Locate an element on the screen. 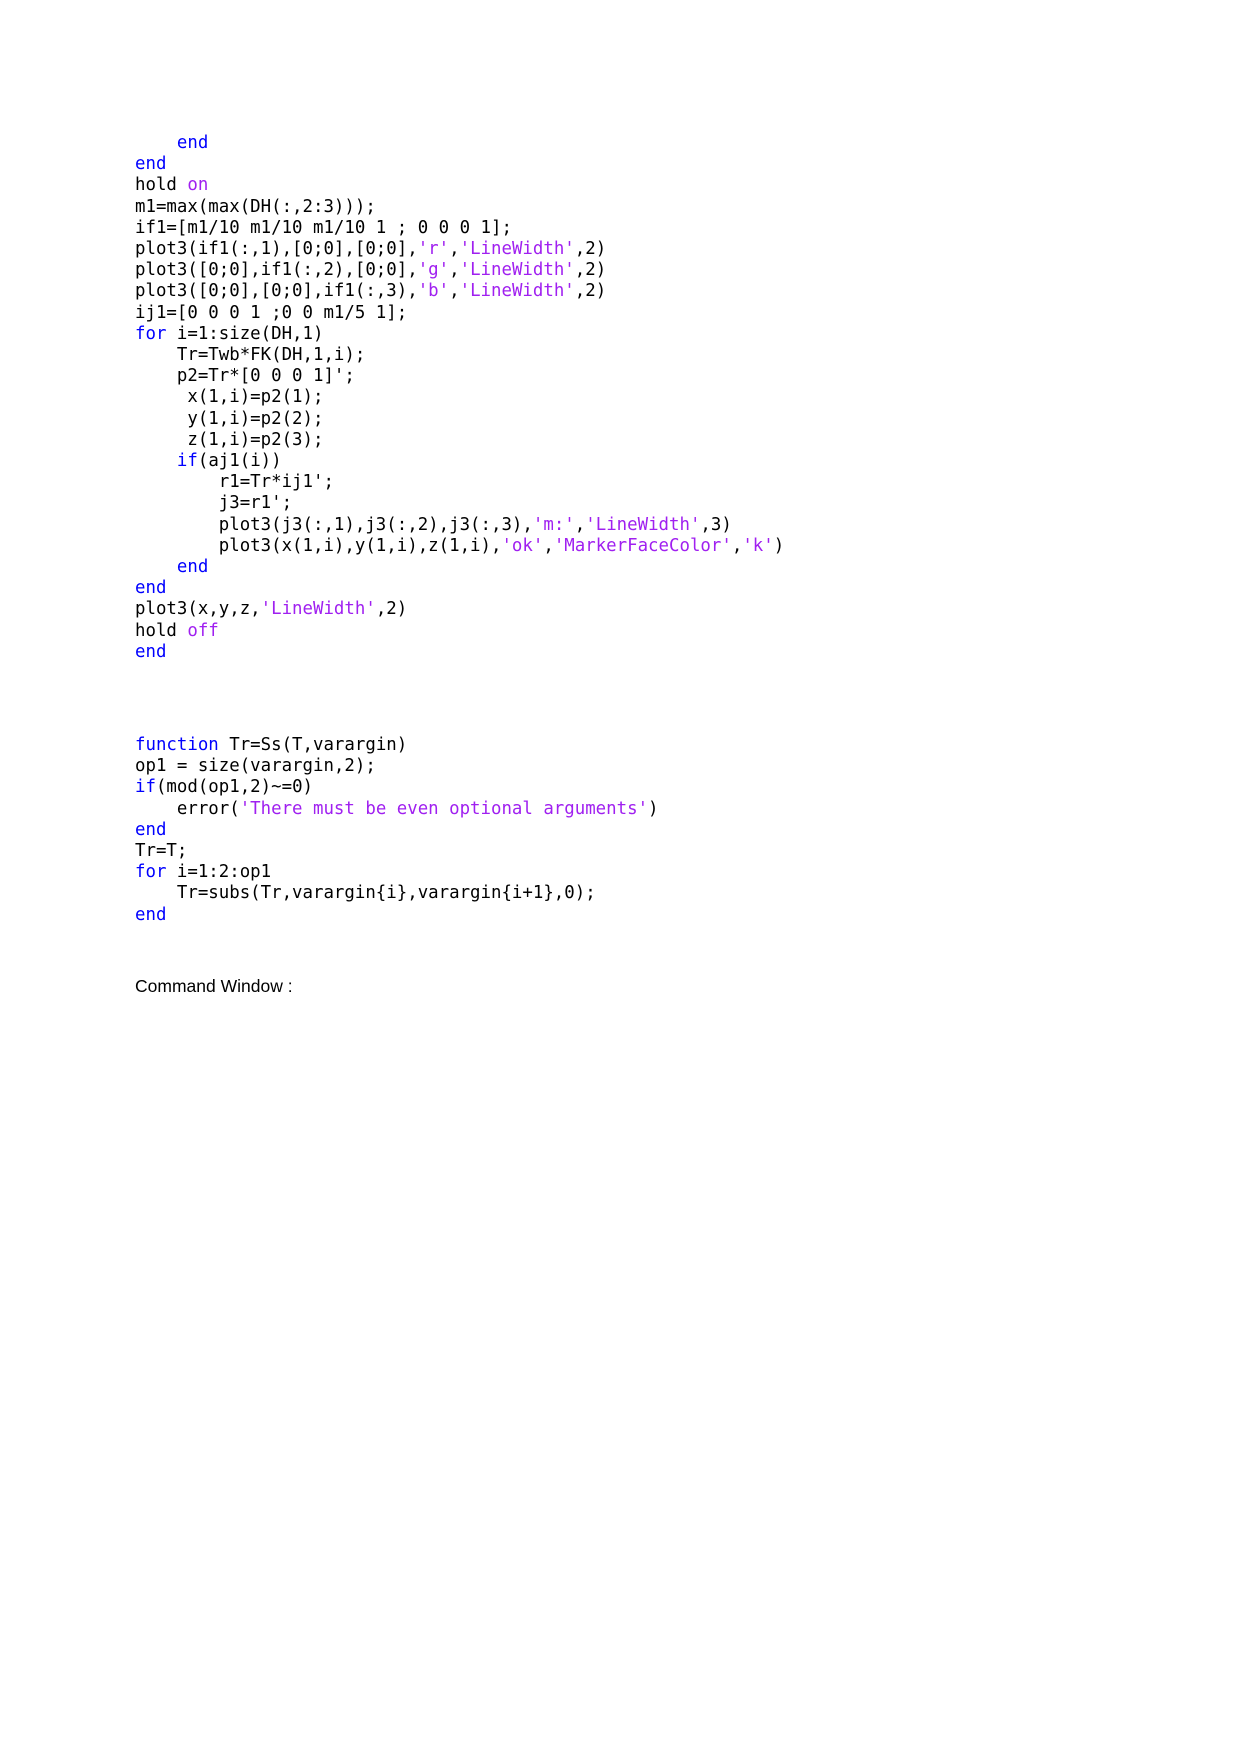 This screenshot has height=1754, width=1241. code-line: hold off is located at coordinates (459, 631).